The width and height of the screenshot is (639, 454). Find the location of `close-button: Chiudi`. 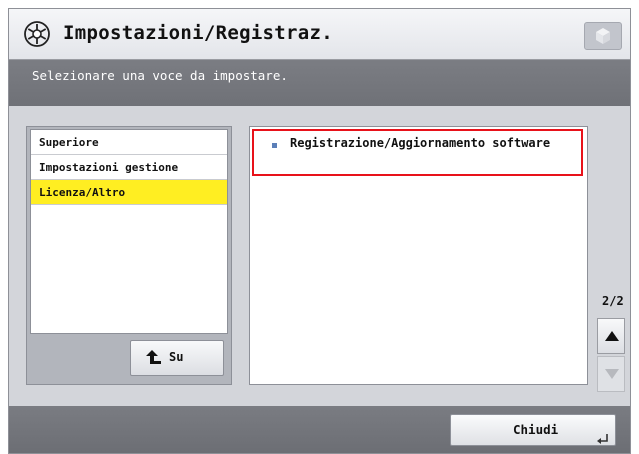

close-button: Chiudi is located at coordinates (533, 430).